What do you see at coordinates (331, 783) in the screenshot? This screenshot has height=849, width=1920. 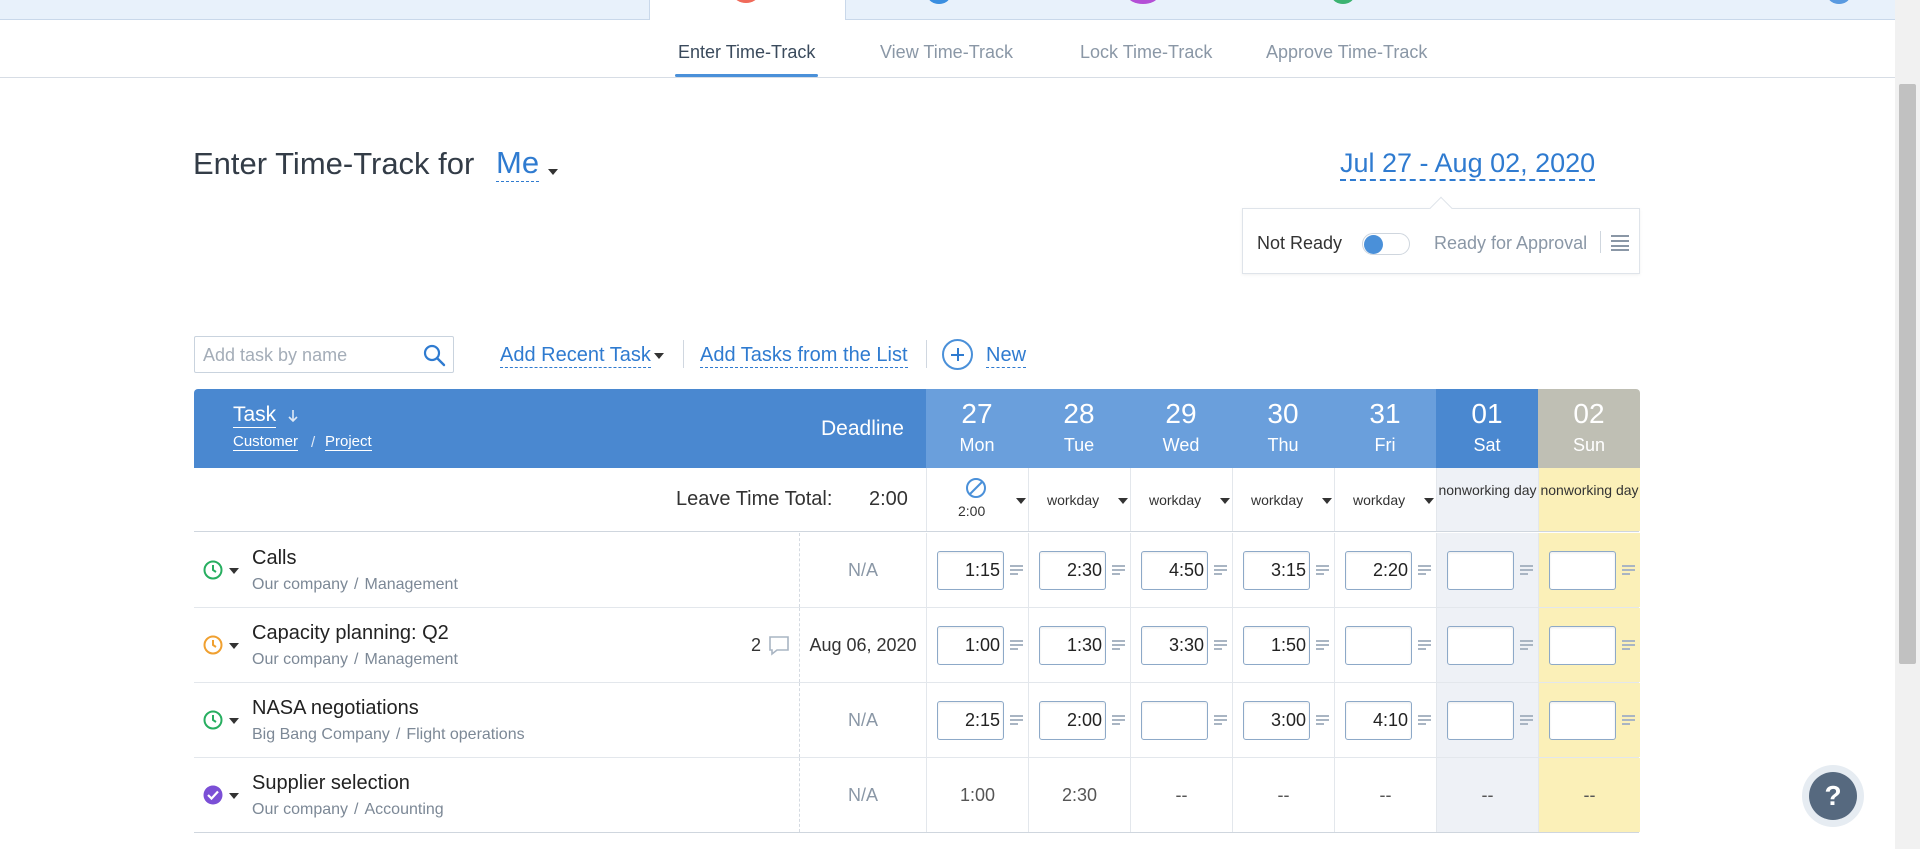 I see `task-name: Supplier selection` at bounding box center [331, 783].